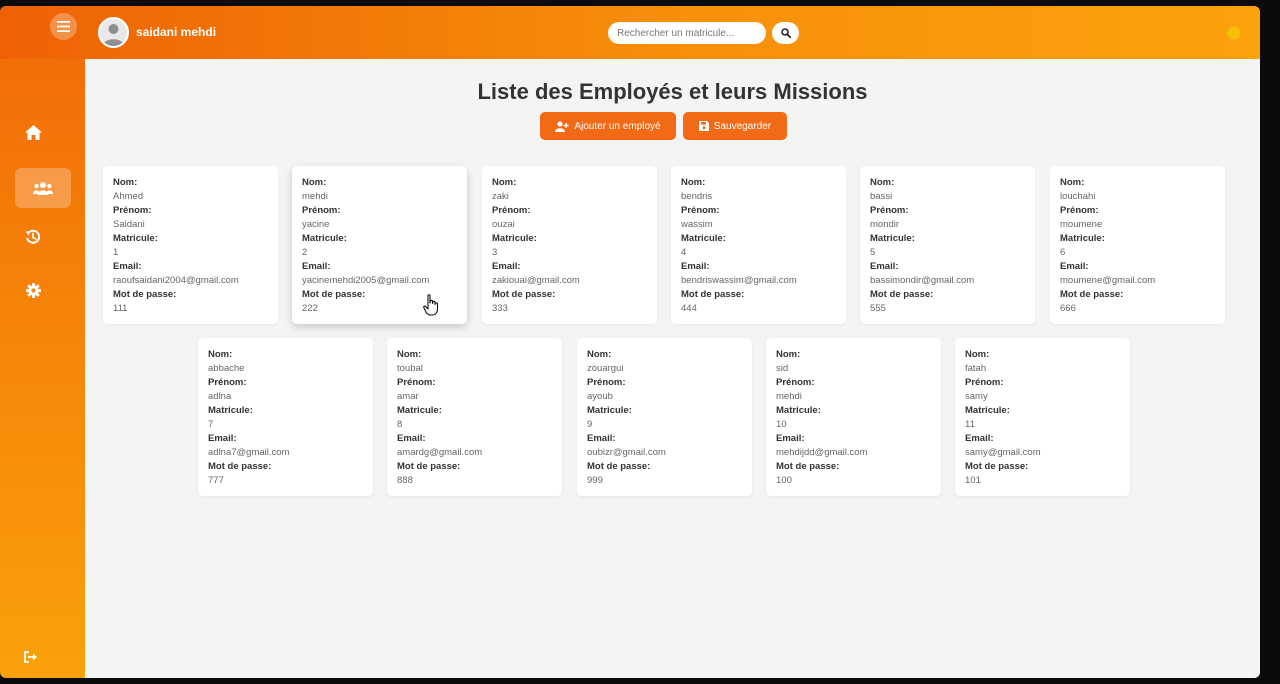  What do you see at coordinates (495, 252) in the screenshot?
I see `field-value-matricule: 3` at bounding box center [495, 252].